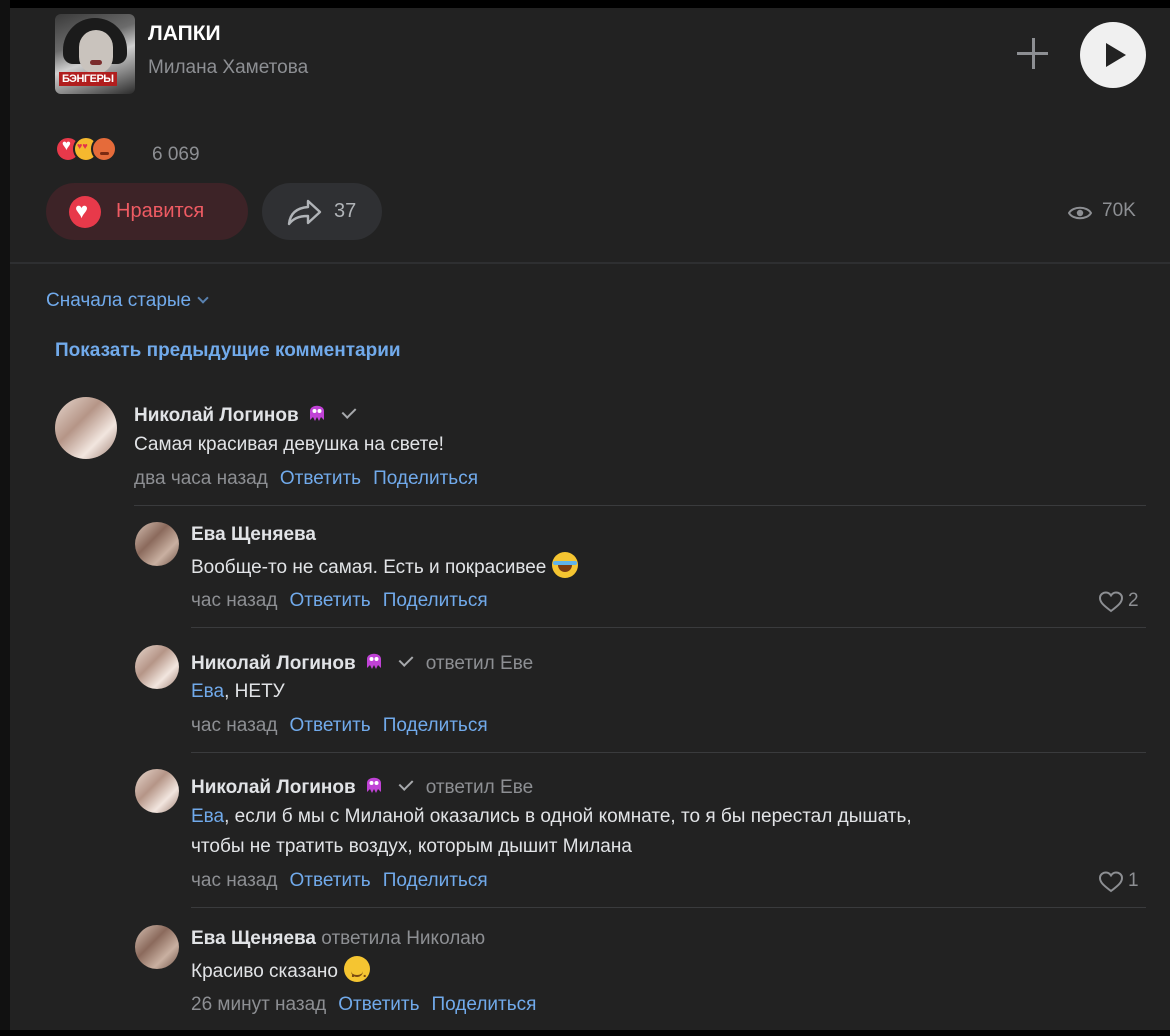 This screenshot has width=1170, height=1036. What do you see at coordinates (160, 211) in the screenshot?
I see `like-label: Нравится` at bounding box center [160, 211].